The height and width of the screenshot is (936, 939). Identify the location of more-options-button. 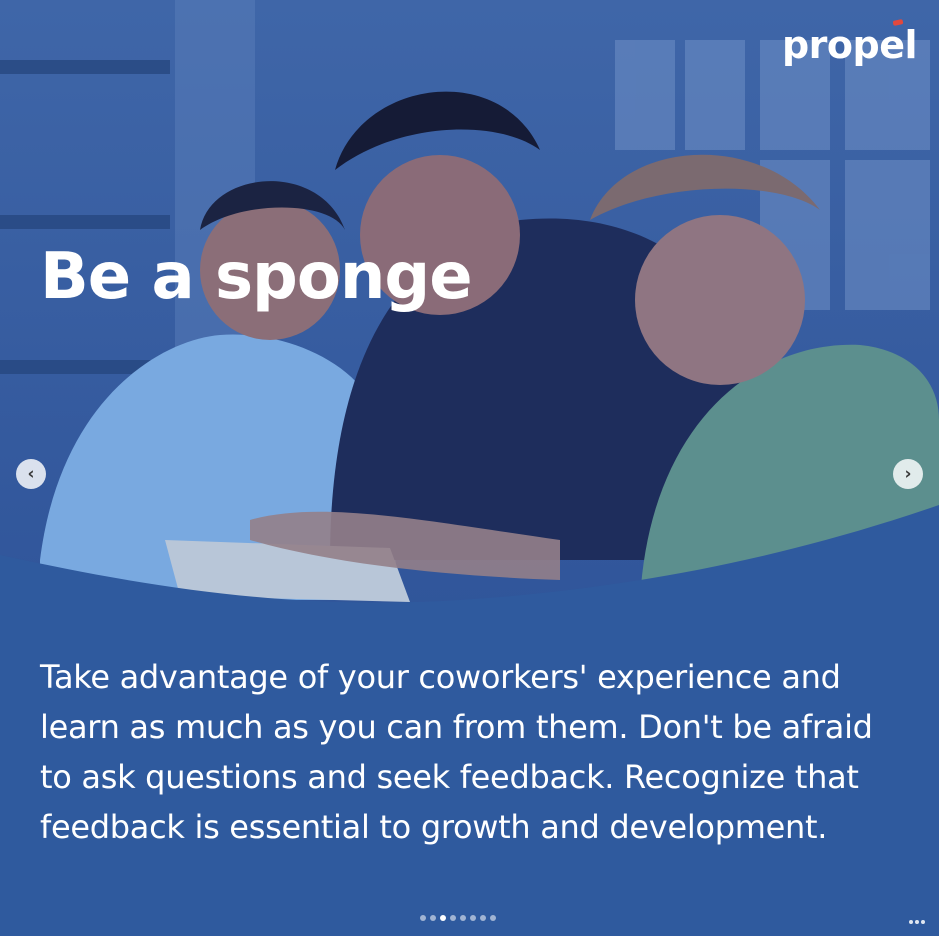
(917, 922).